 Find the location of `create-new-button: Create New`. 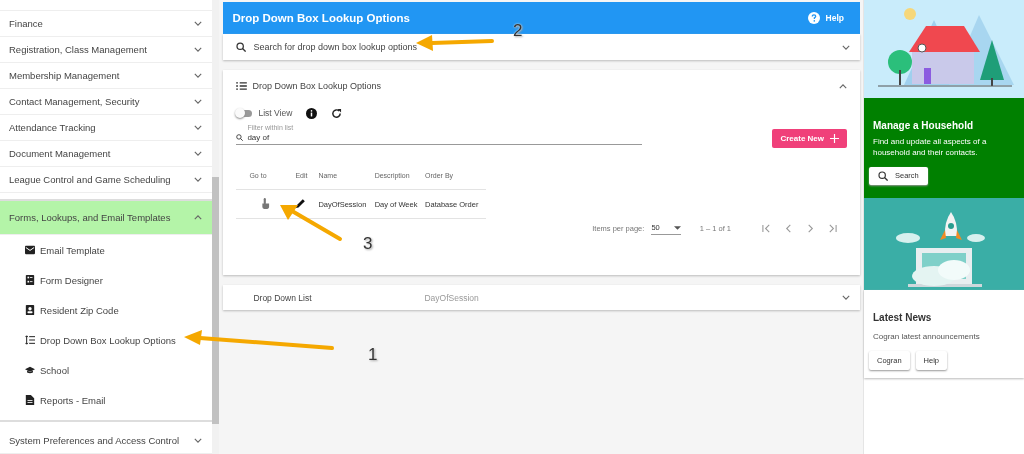

create-new-button: Create New is located at coordinates (809, 138).